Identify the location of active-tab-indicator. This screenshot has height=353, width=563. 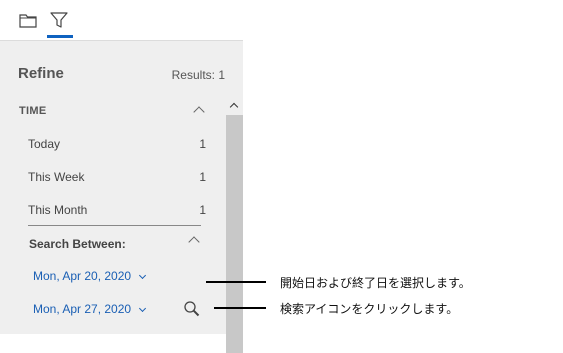
(60, 36).